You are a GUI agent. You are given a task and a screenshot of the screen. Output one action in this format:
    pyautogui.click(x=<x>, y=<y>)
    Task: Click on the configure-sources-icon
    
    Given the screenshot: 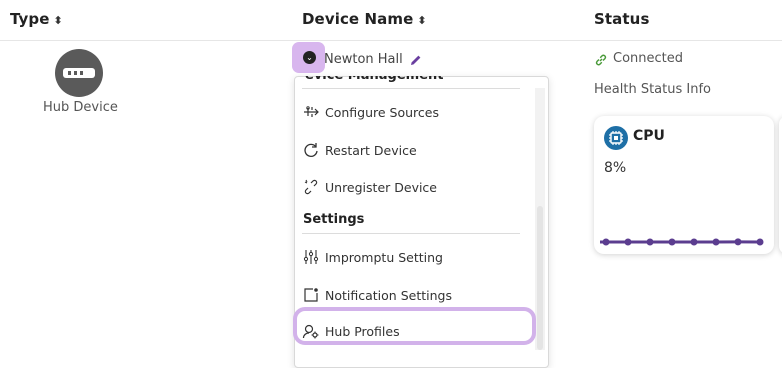 What is the action you would take?
    pyautogui.click(x=311, y=112)
    